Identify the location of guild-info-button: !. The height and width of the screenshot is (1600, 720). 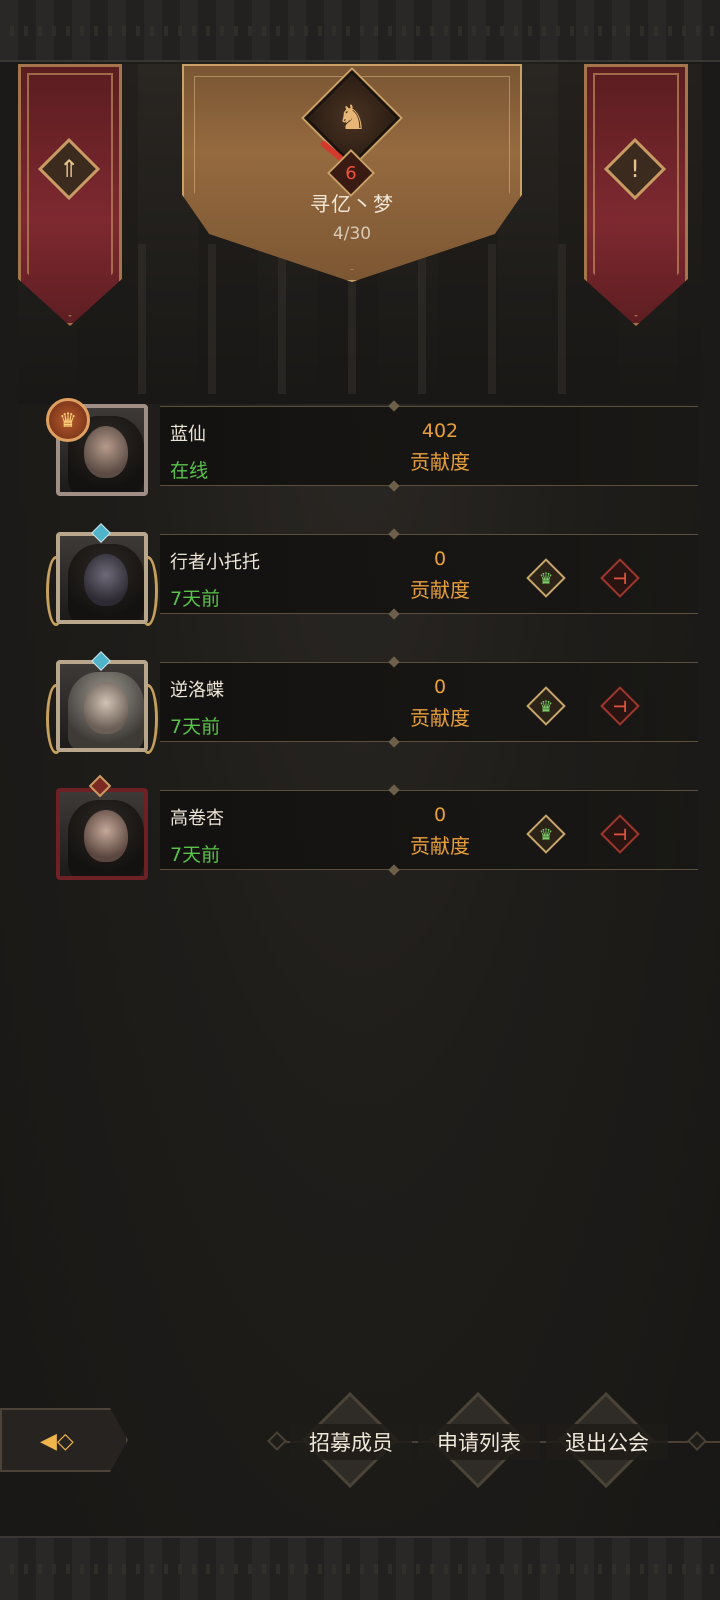
(635, 169).